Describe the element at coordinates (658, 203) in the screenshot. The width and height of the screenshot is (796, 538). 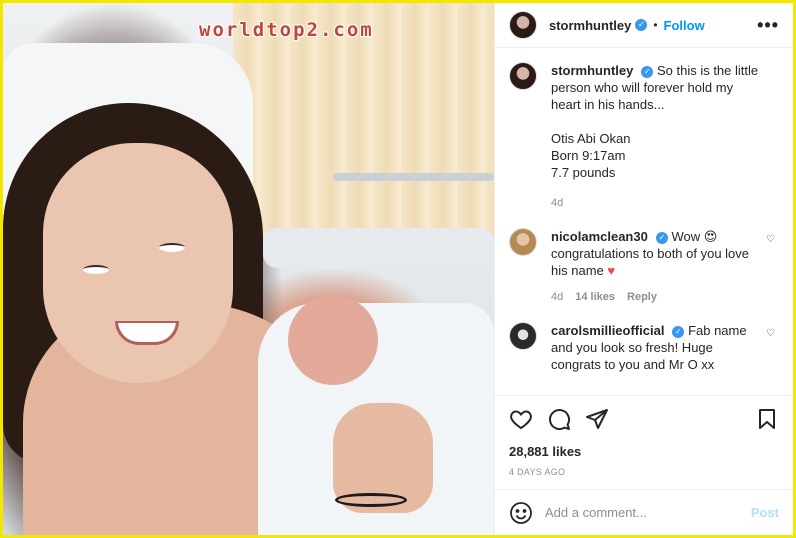
I see `caption-meta: 4d` at that location.